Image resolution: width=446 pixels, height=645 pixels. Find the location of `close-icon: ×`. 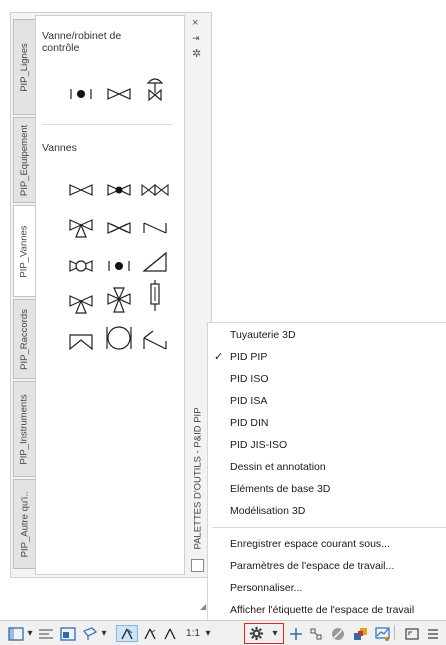

close-icon: × is located at coordinates (195, 23).